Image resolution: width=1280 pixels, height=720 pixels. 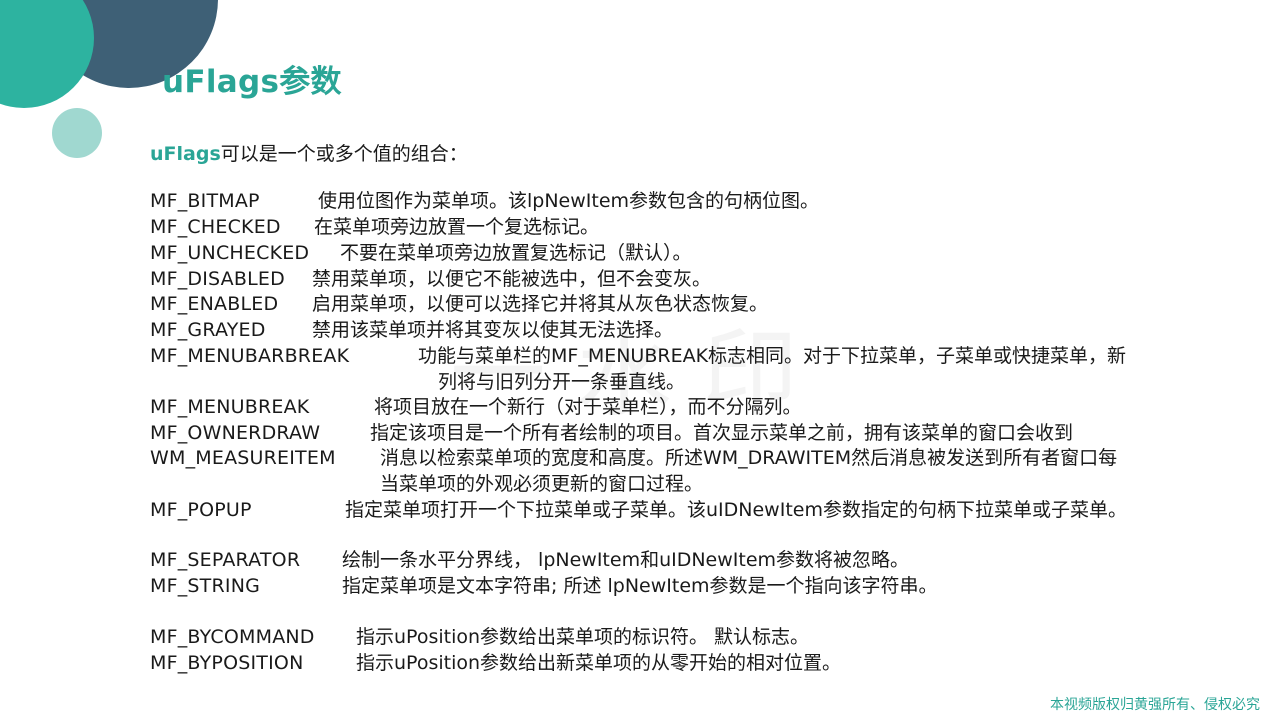 What do you see at coordinates (540, 304) in the screenshot?
I see `flag-desc: 启用菜单项，以便可以选择它并将其从灰色状态恢复。` at bounding box center [540, 304].